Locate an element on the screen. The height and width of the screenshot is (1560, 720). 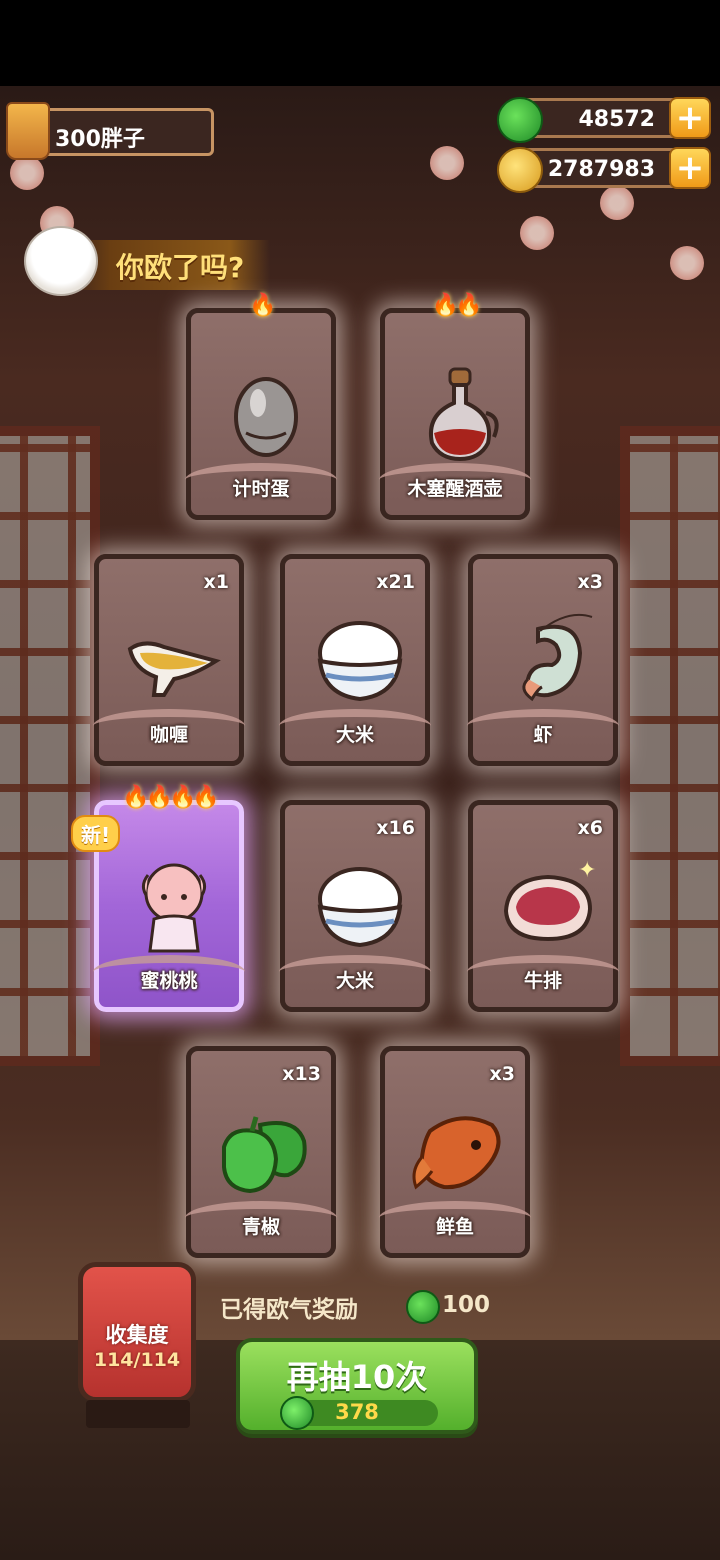
reward-label: 已得欧气奖励 is located at coordinates (289, 1310).